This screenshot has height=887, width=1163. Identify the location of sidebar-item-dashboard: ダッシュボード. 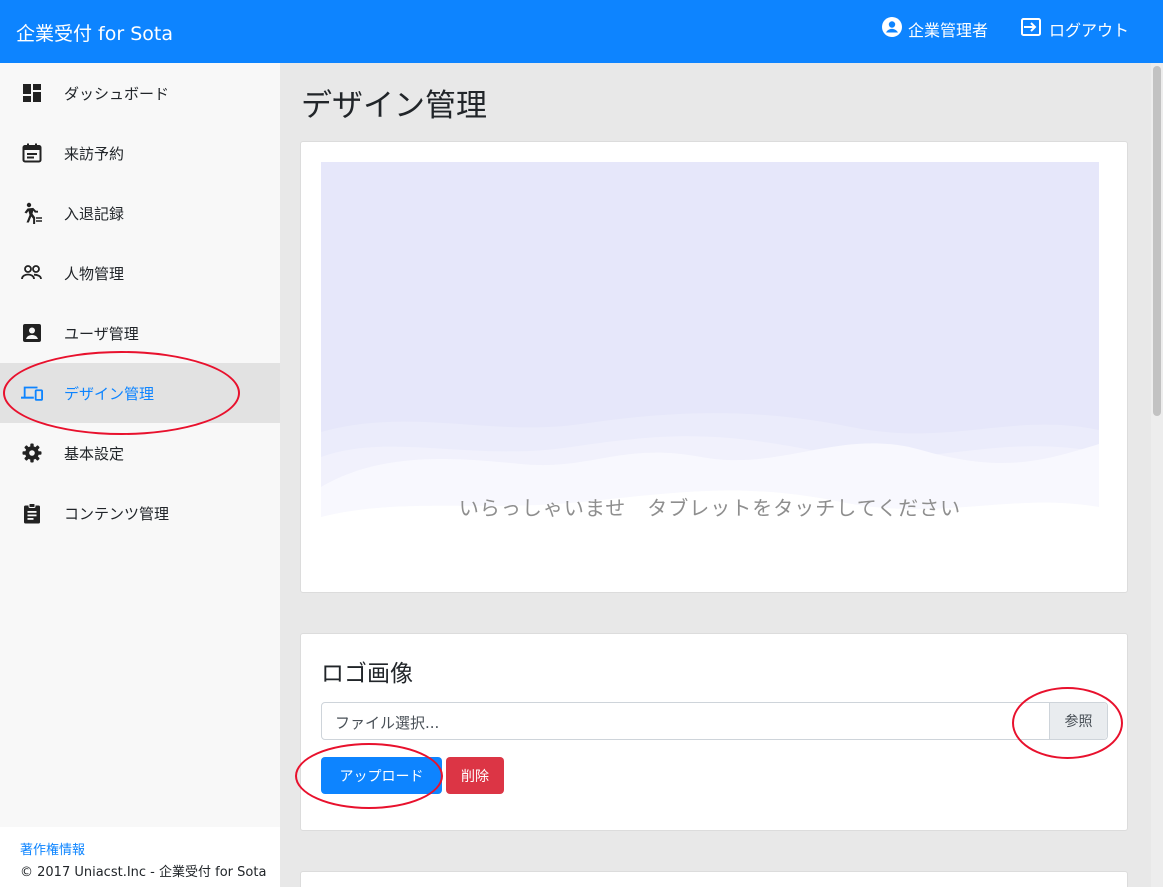
(140, 93).